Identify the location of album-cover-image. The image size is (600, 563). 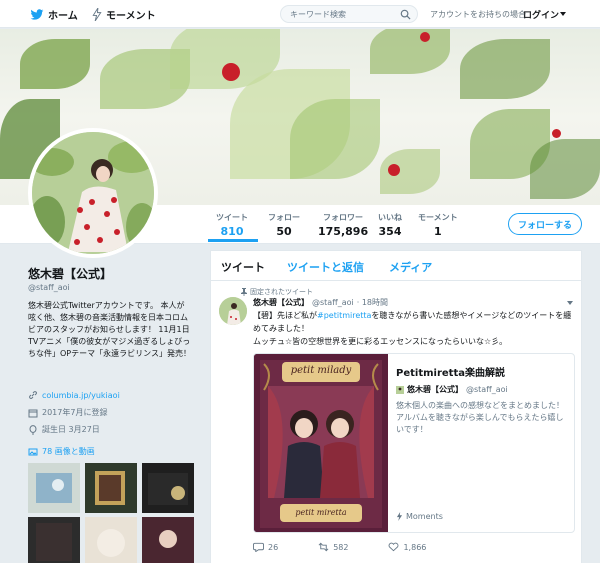
(321, 443).